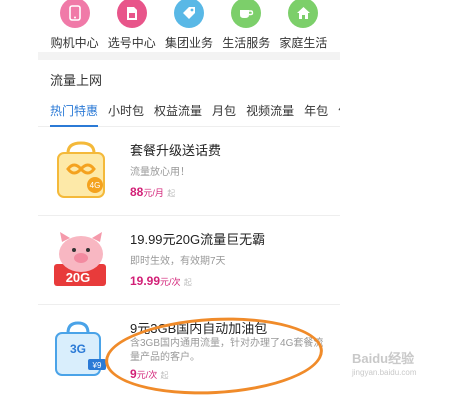 This screenshot has width=450, height=400. I want to click on sim-card-icon, so click(131, 14).